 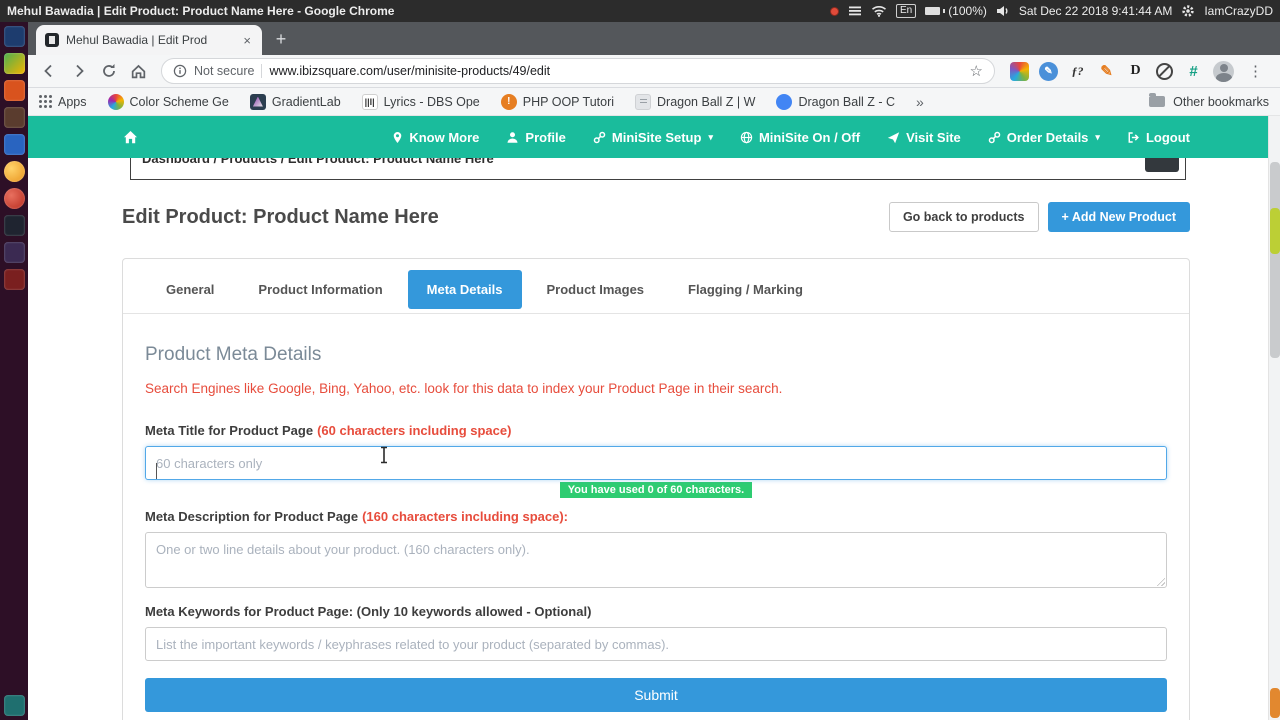 I want to click on session-username: IamCrazyDD, so click(x=1238, y=11).